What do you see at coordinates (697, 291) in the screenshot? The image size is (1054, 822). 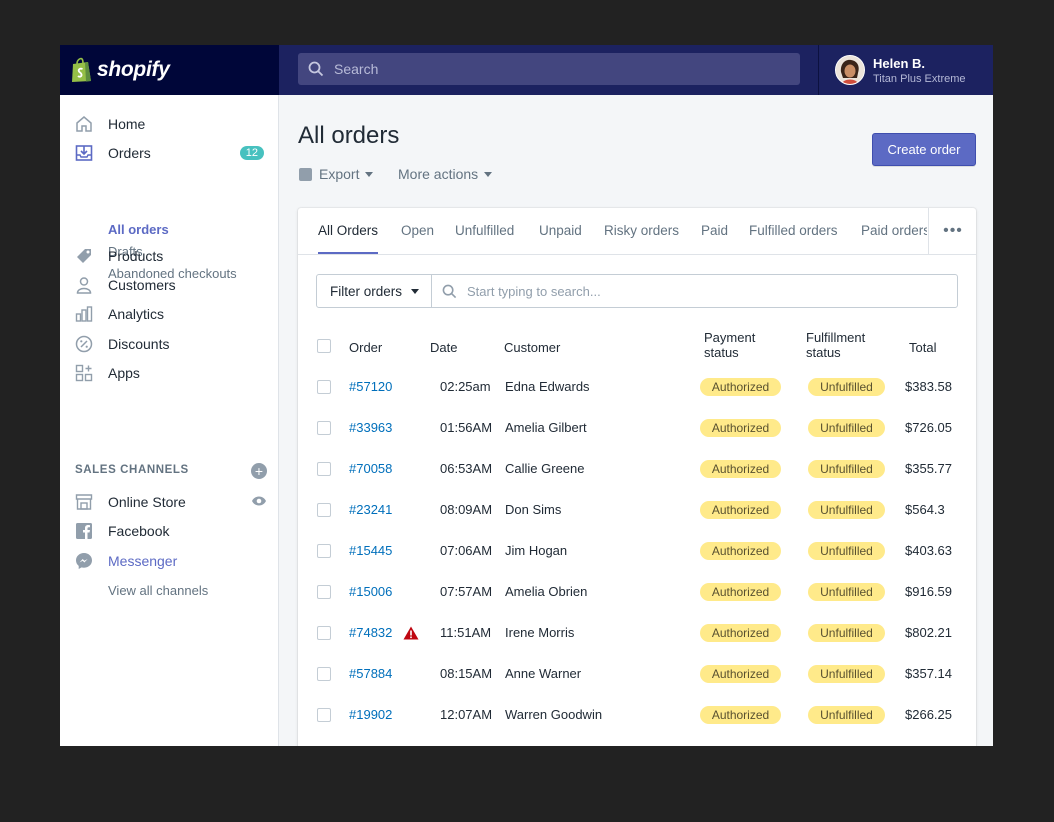 I see `order-search-input` at bounding box center [697, 291].